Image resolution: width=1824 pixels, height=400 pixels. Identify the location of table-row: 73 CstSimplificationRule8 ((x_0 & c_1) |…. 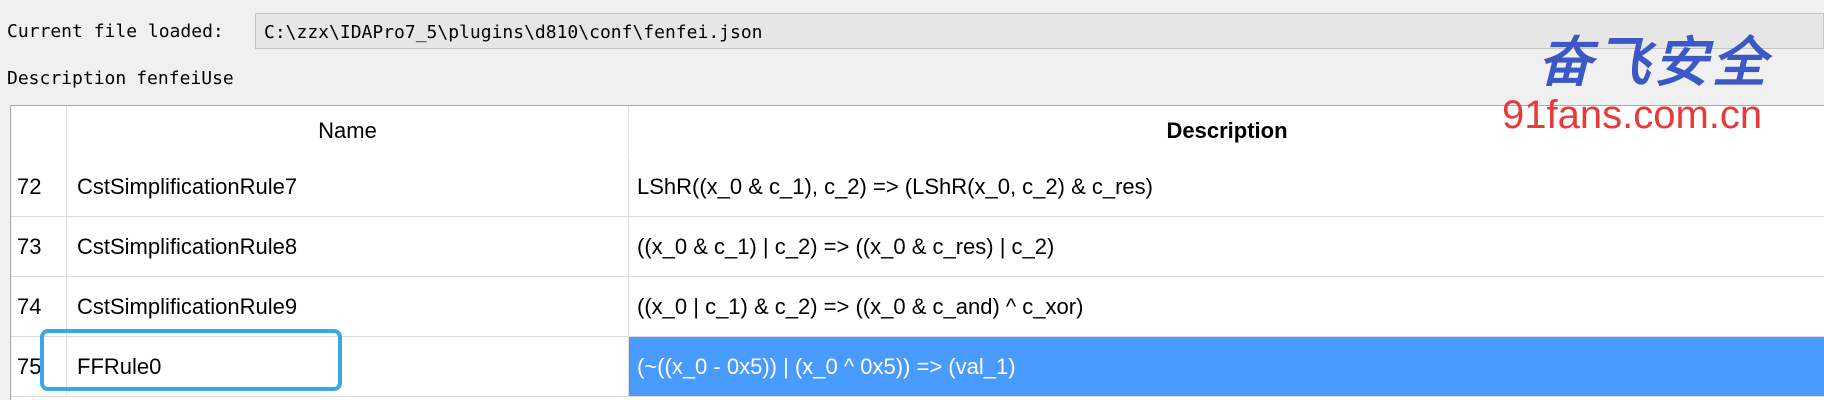
(917, 247).